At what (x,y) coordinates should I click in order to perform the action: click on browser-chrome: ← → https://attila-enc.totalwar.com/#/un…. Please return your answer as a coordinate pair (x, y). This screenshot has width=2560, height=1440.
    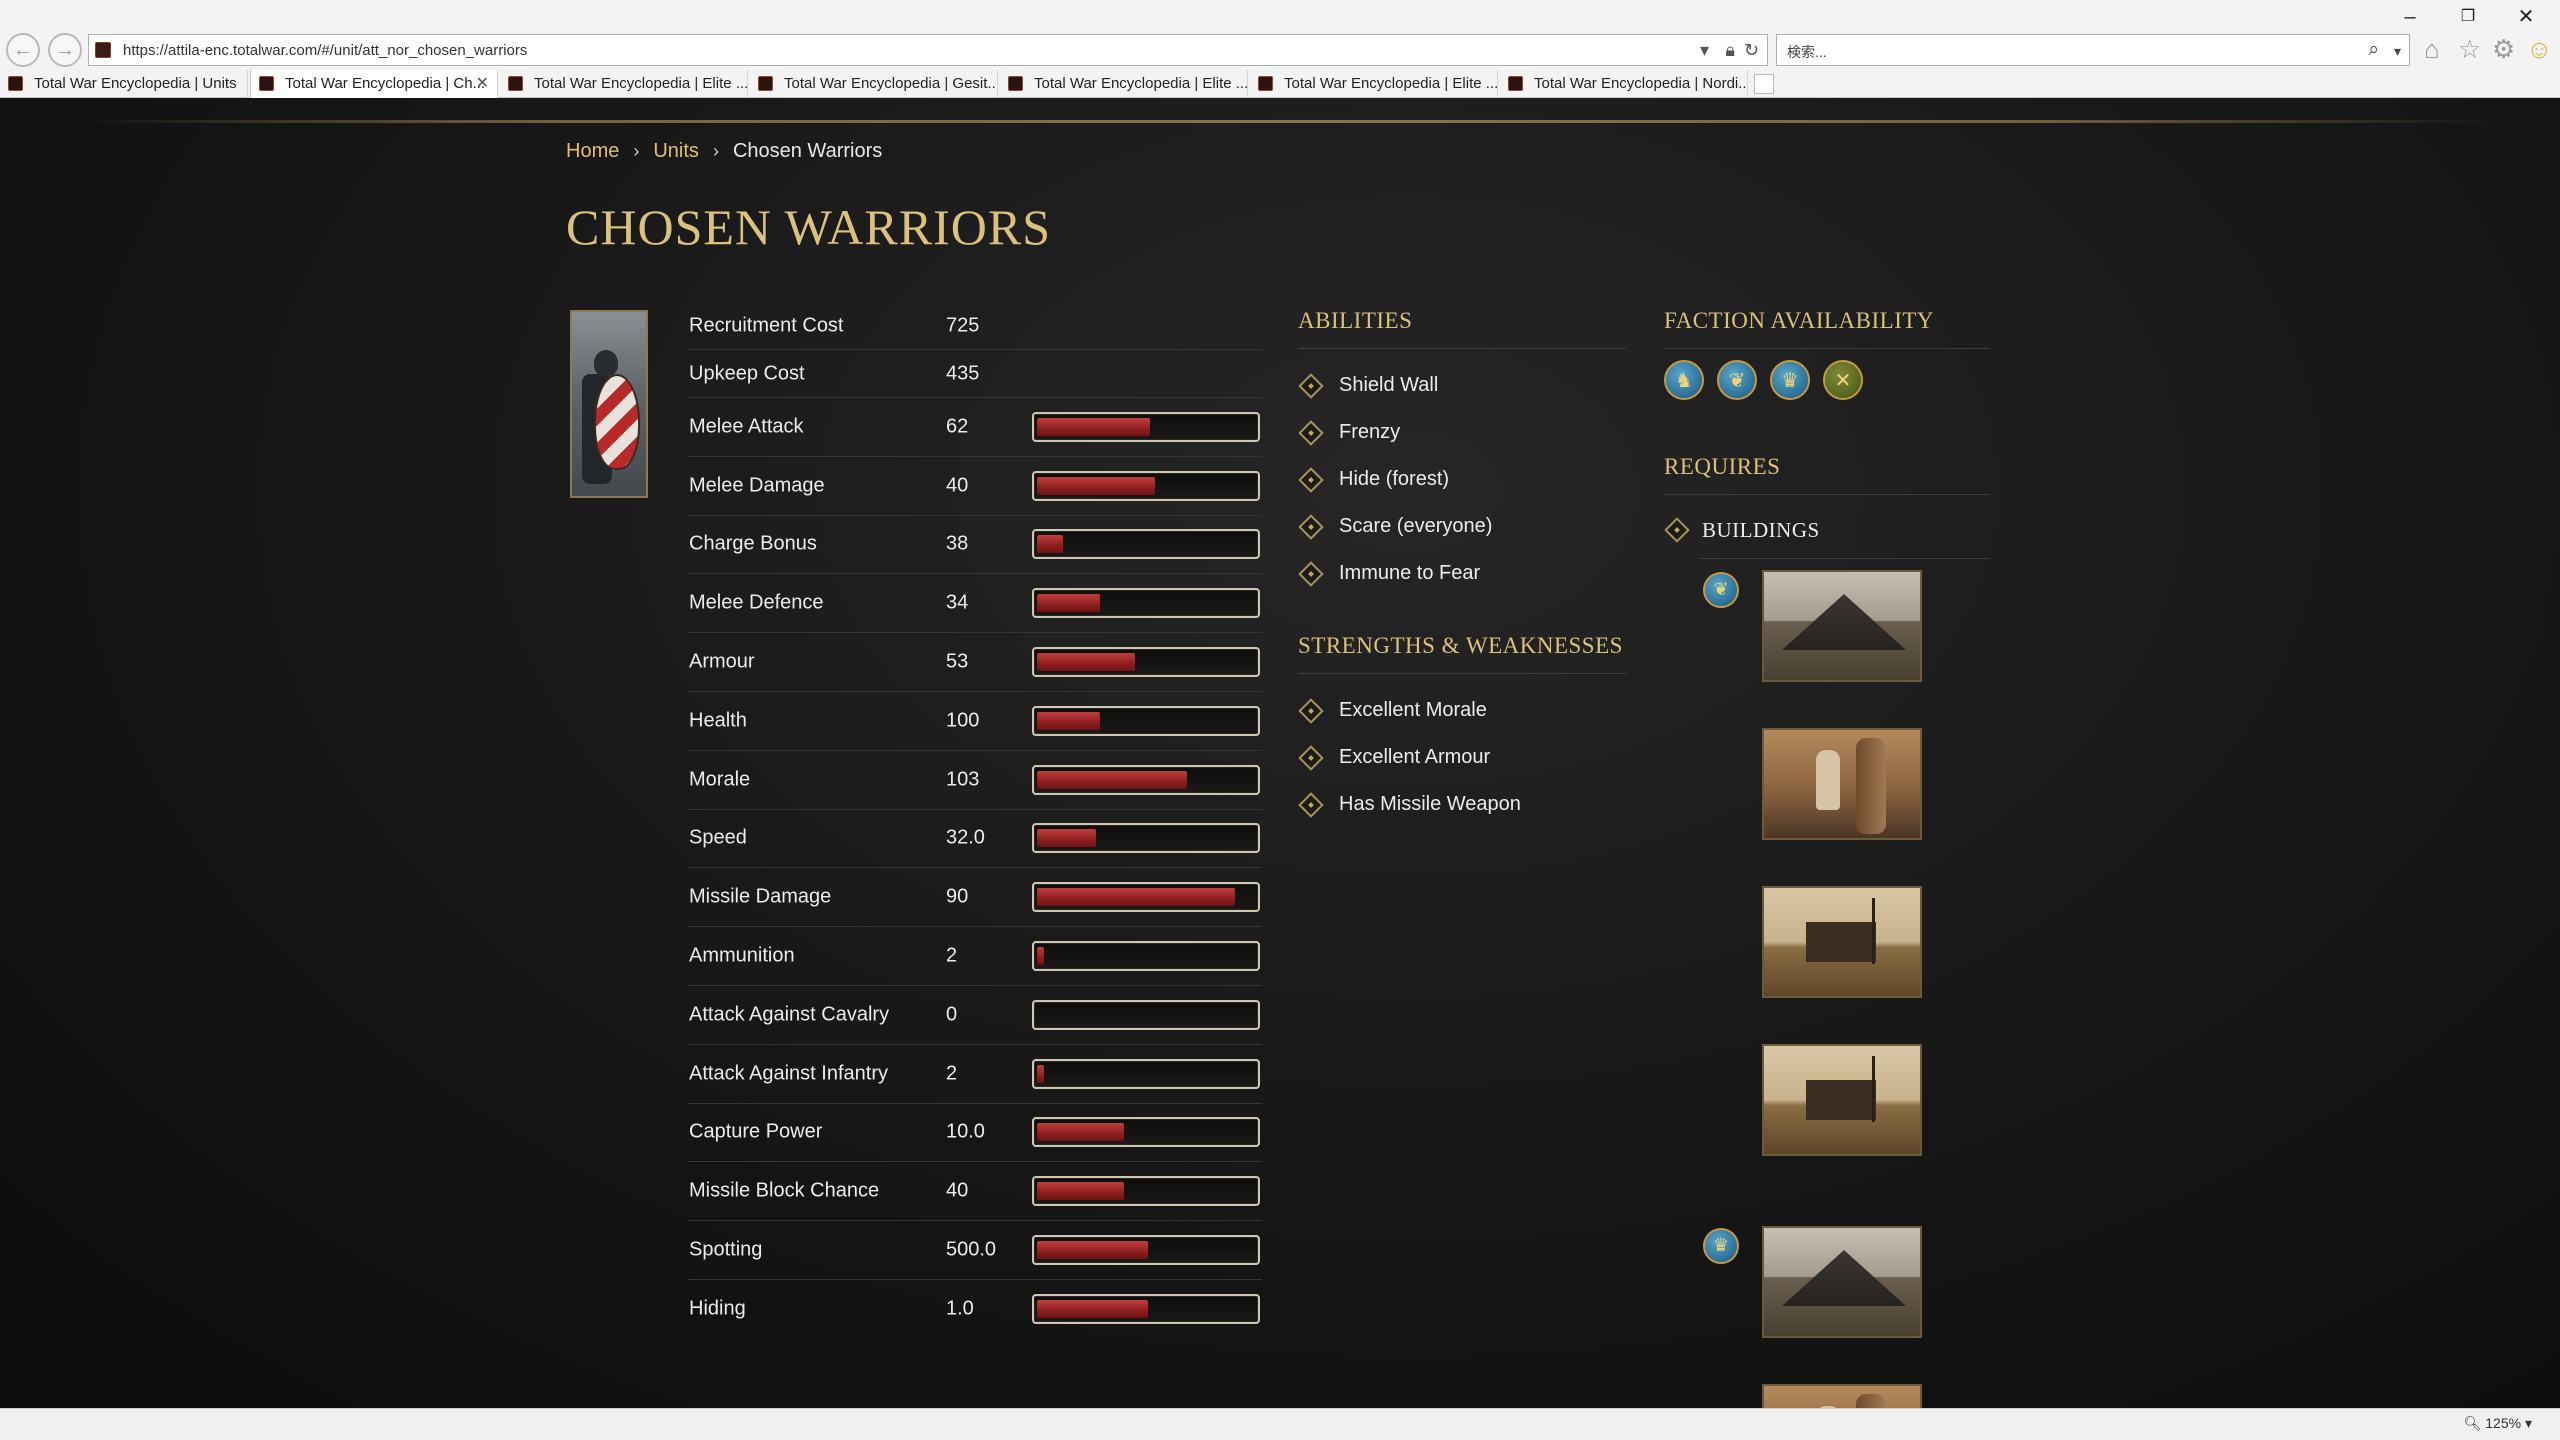
    Looking at the image, I should click on (1280, 49).